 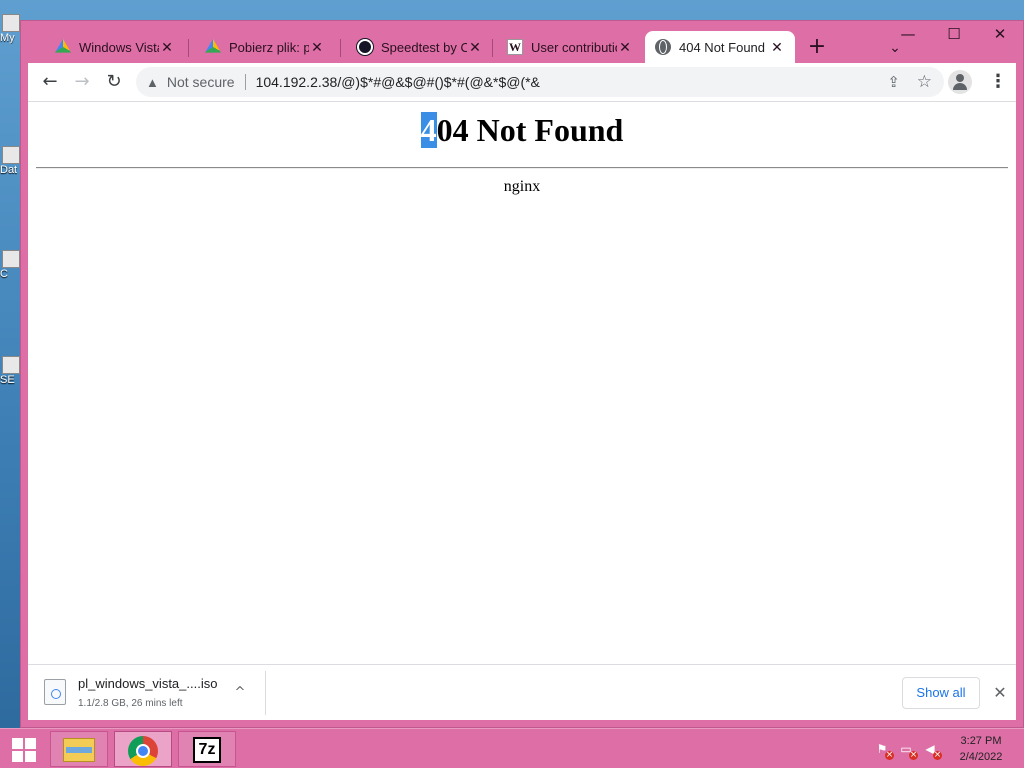 What do you see at coordinates (365, 47) in the screenshot?
I see `speedtest-icon` at bounding box center [365, 47].